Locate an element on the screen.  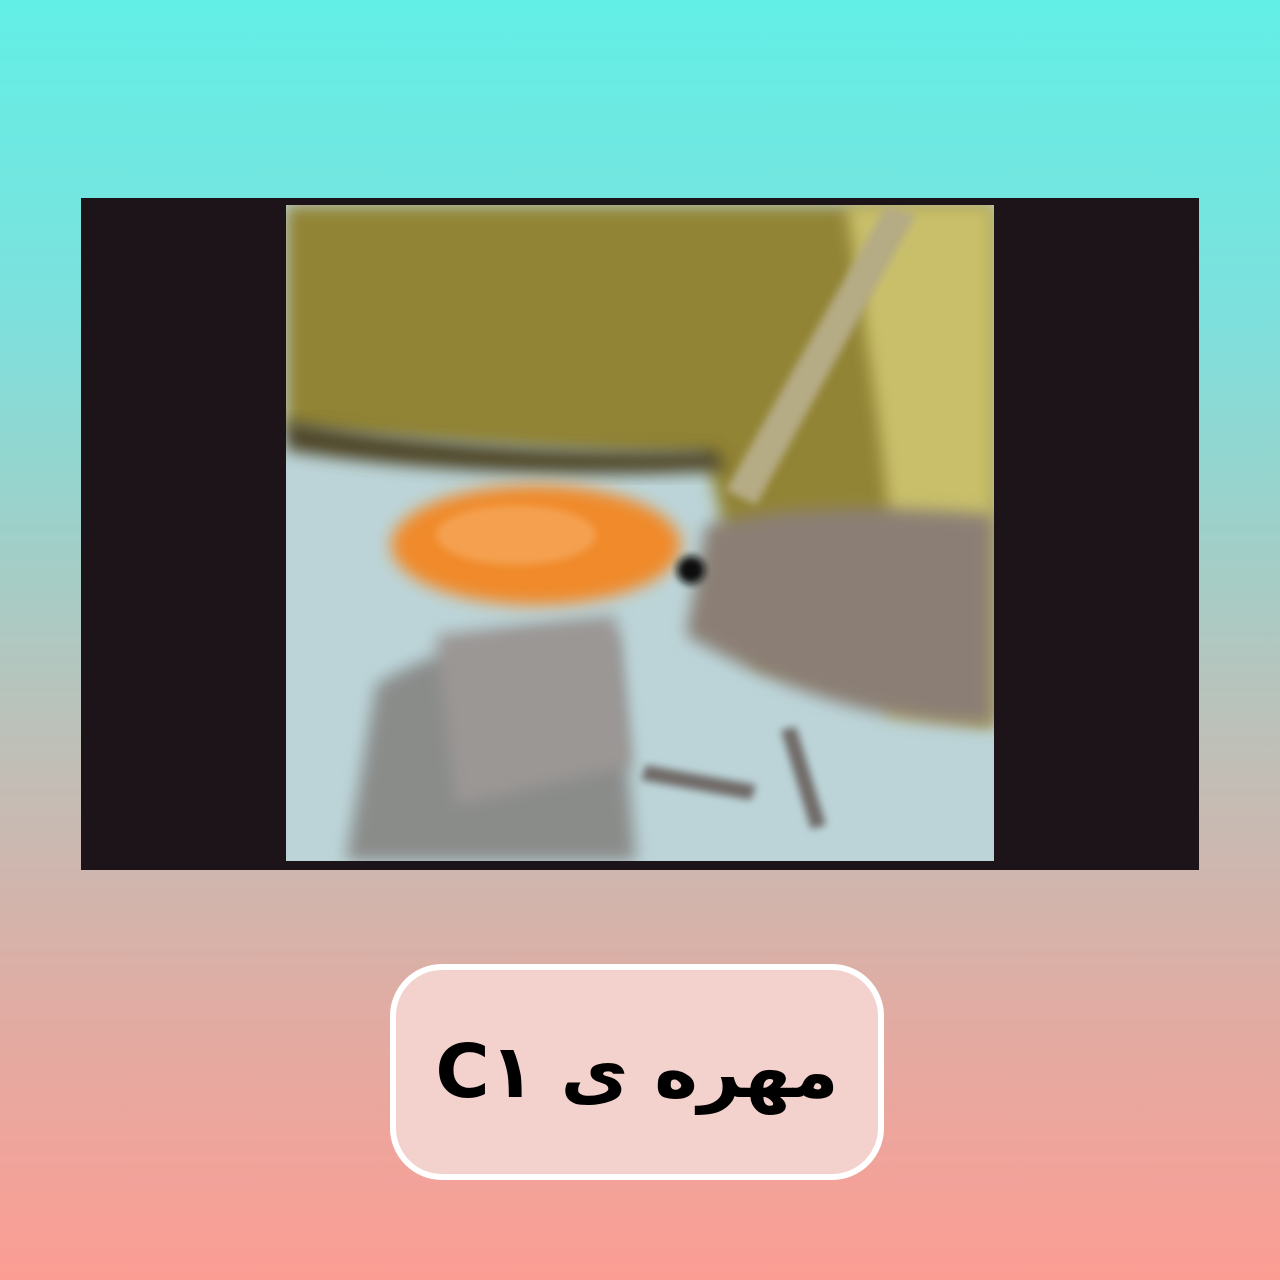
caption-box: مهره ی C۱ is located at coordinates (637, 1072).